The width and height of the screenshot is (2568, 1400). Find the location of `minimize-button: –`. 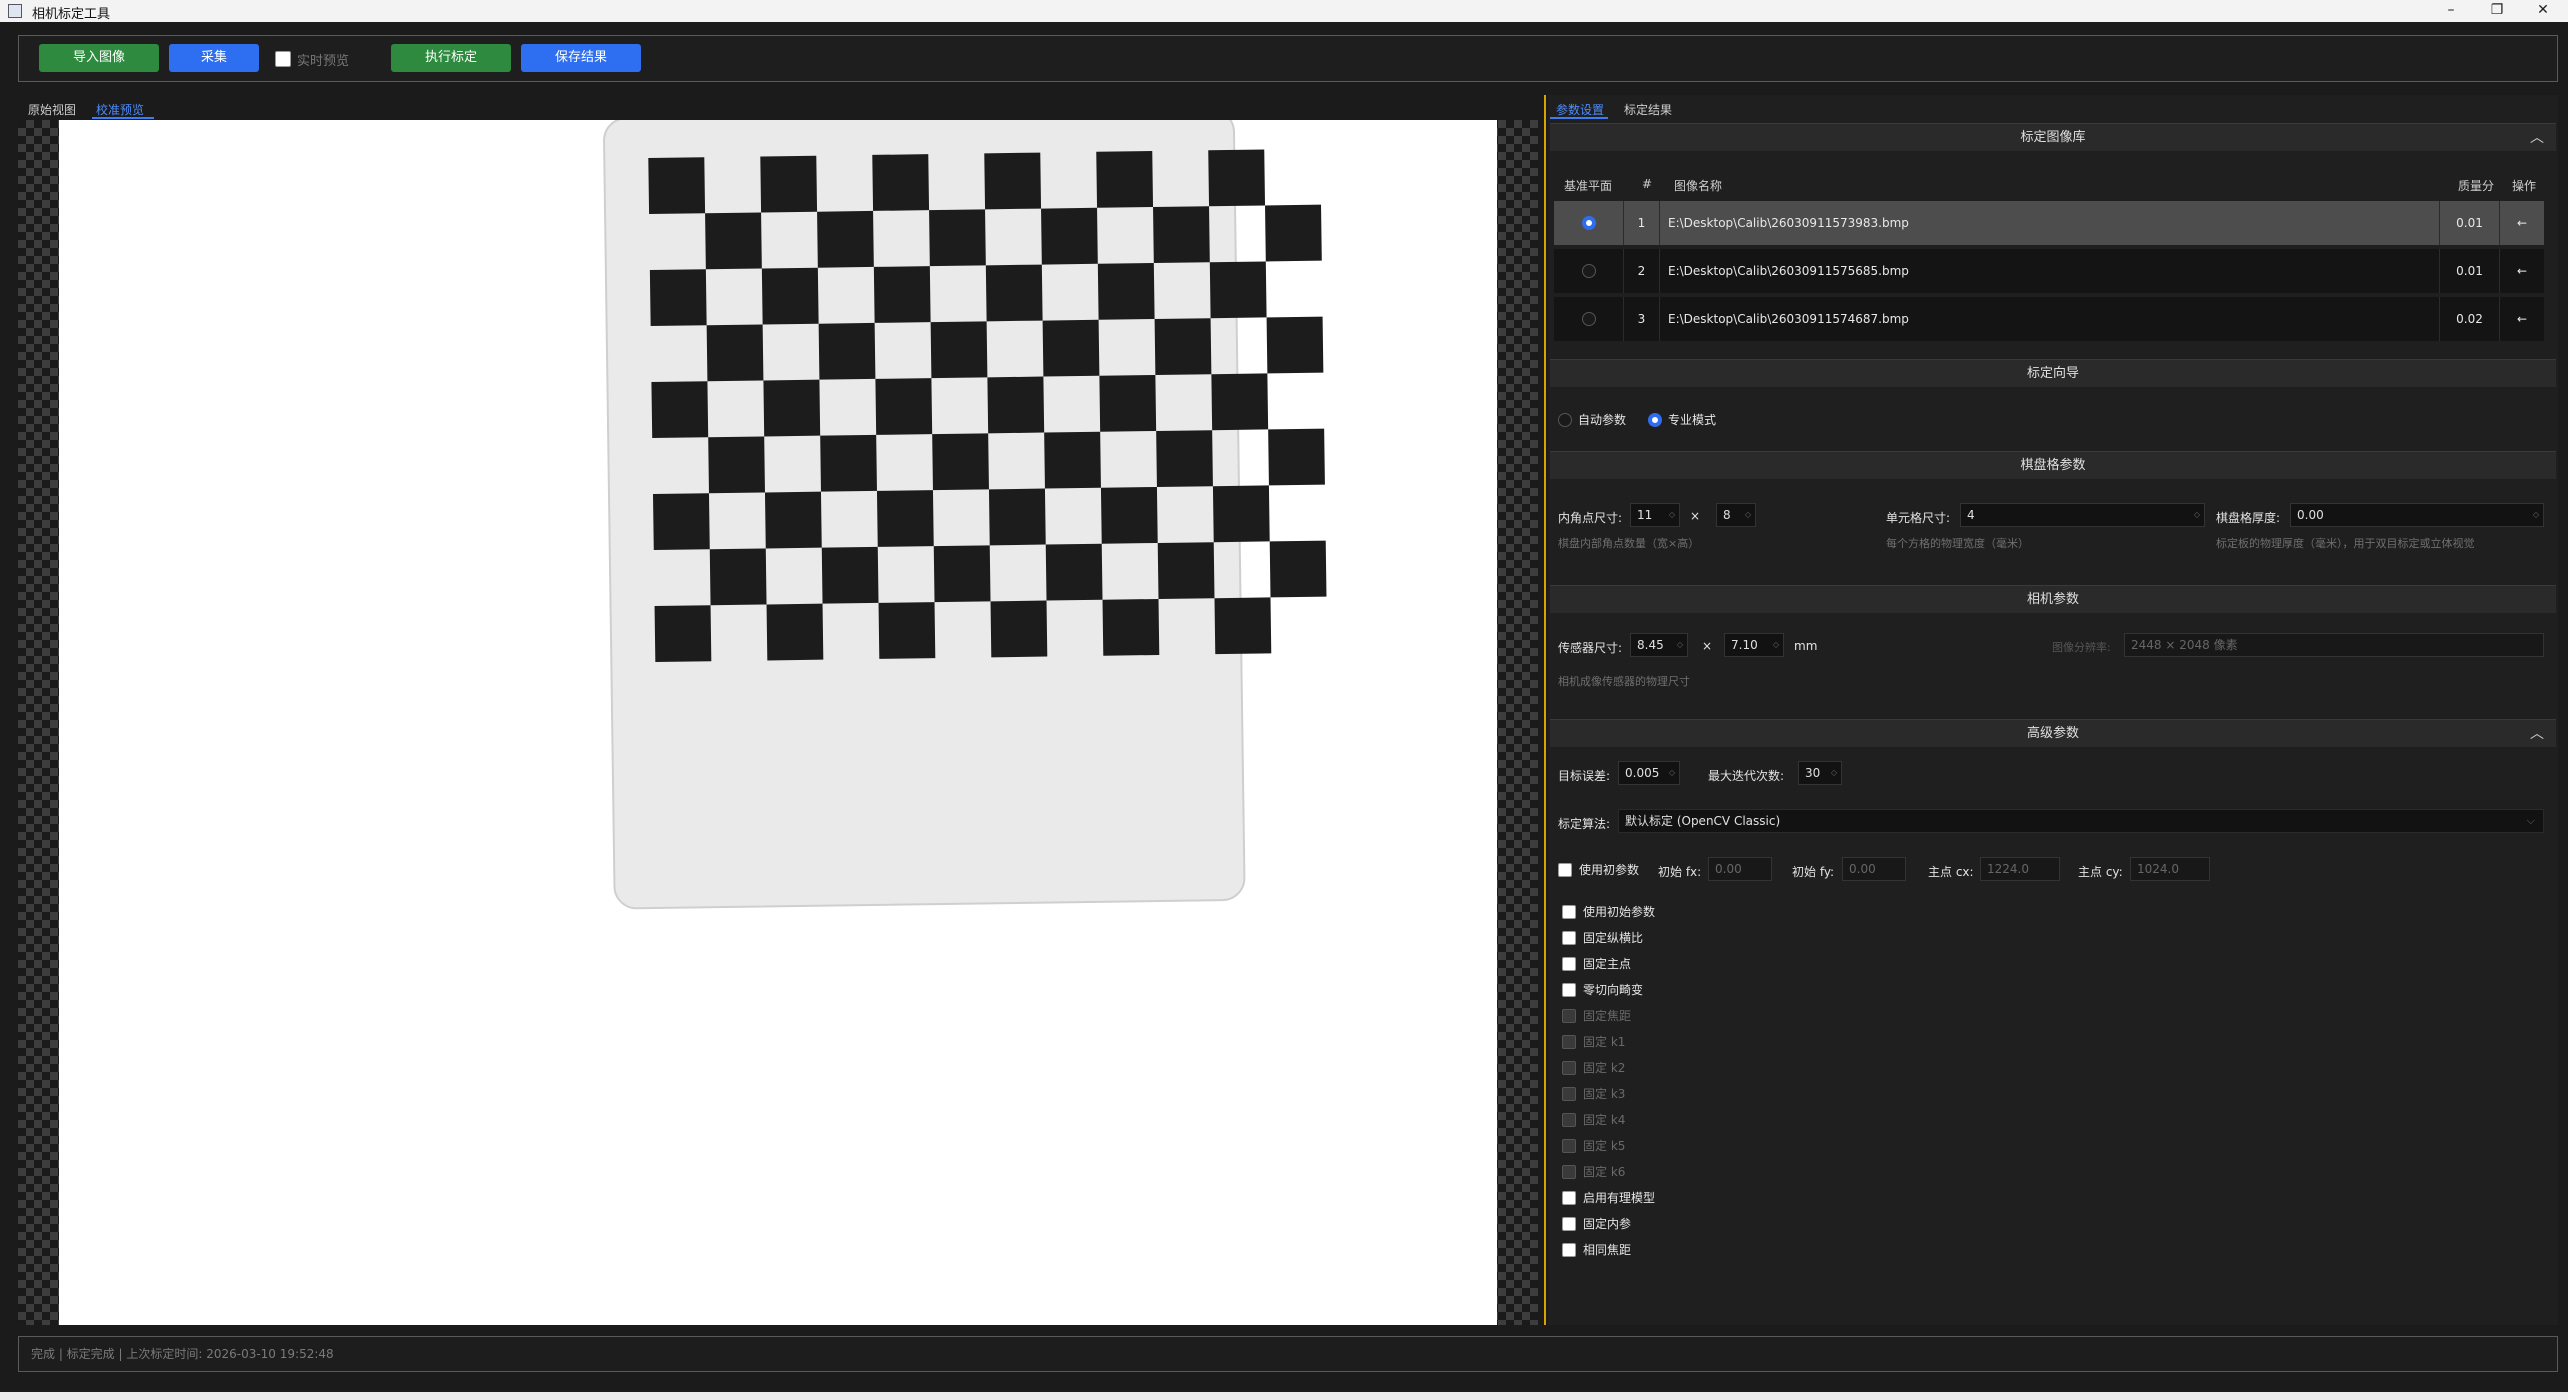

minimize-button: – is located at coordinates (2451, 11).